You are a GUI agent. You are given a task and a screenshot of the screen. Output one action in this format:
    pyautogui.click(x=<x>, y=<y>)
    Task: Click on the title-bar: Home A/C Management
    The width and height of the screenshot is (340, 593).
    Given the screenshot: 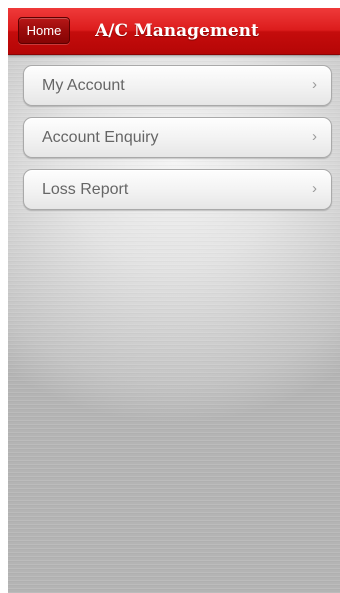 What is the action you would take?
    pyautogui.click(x=174, y=31)
    